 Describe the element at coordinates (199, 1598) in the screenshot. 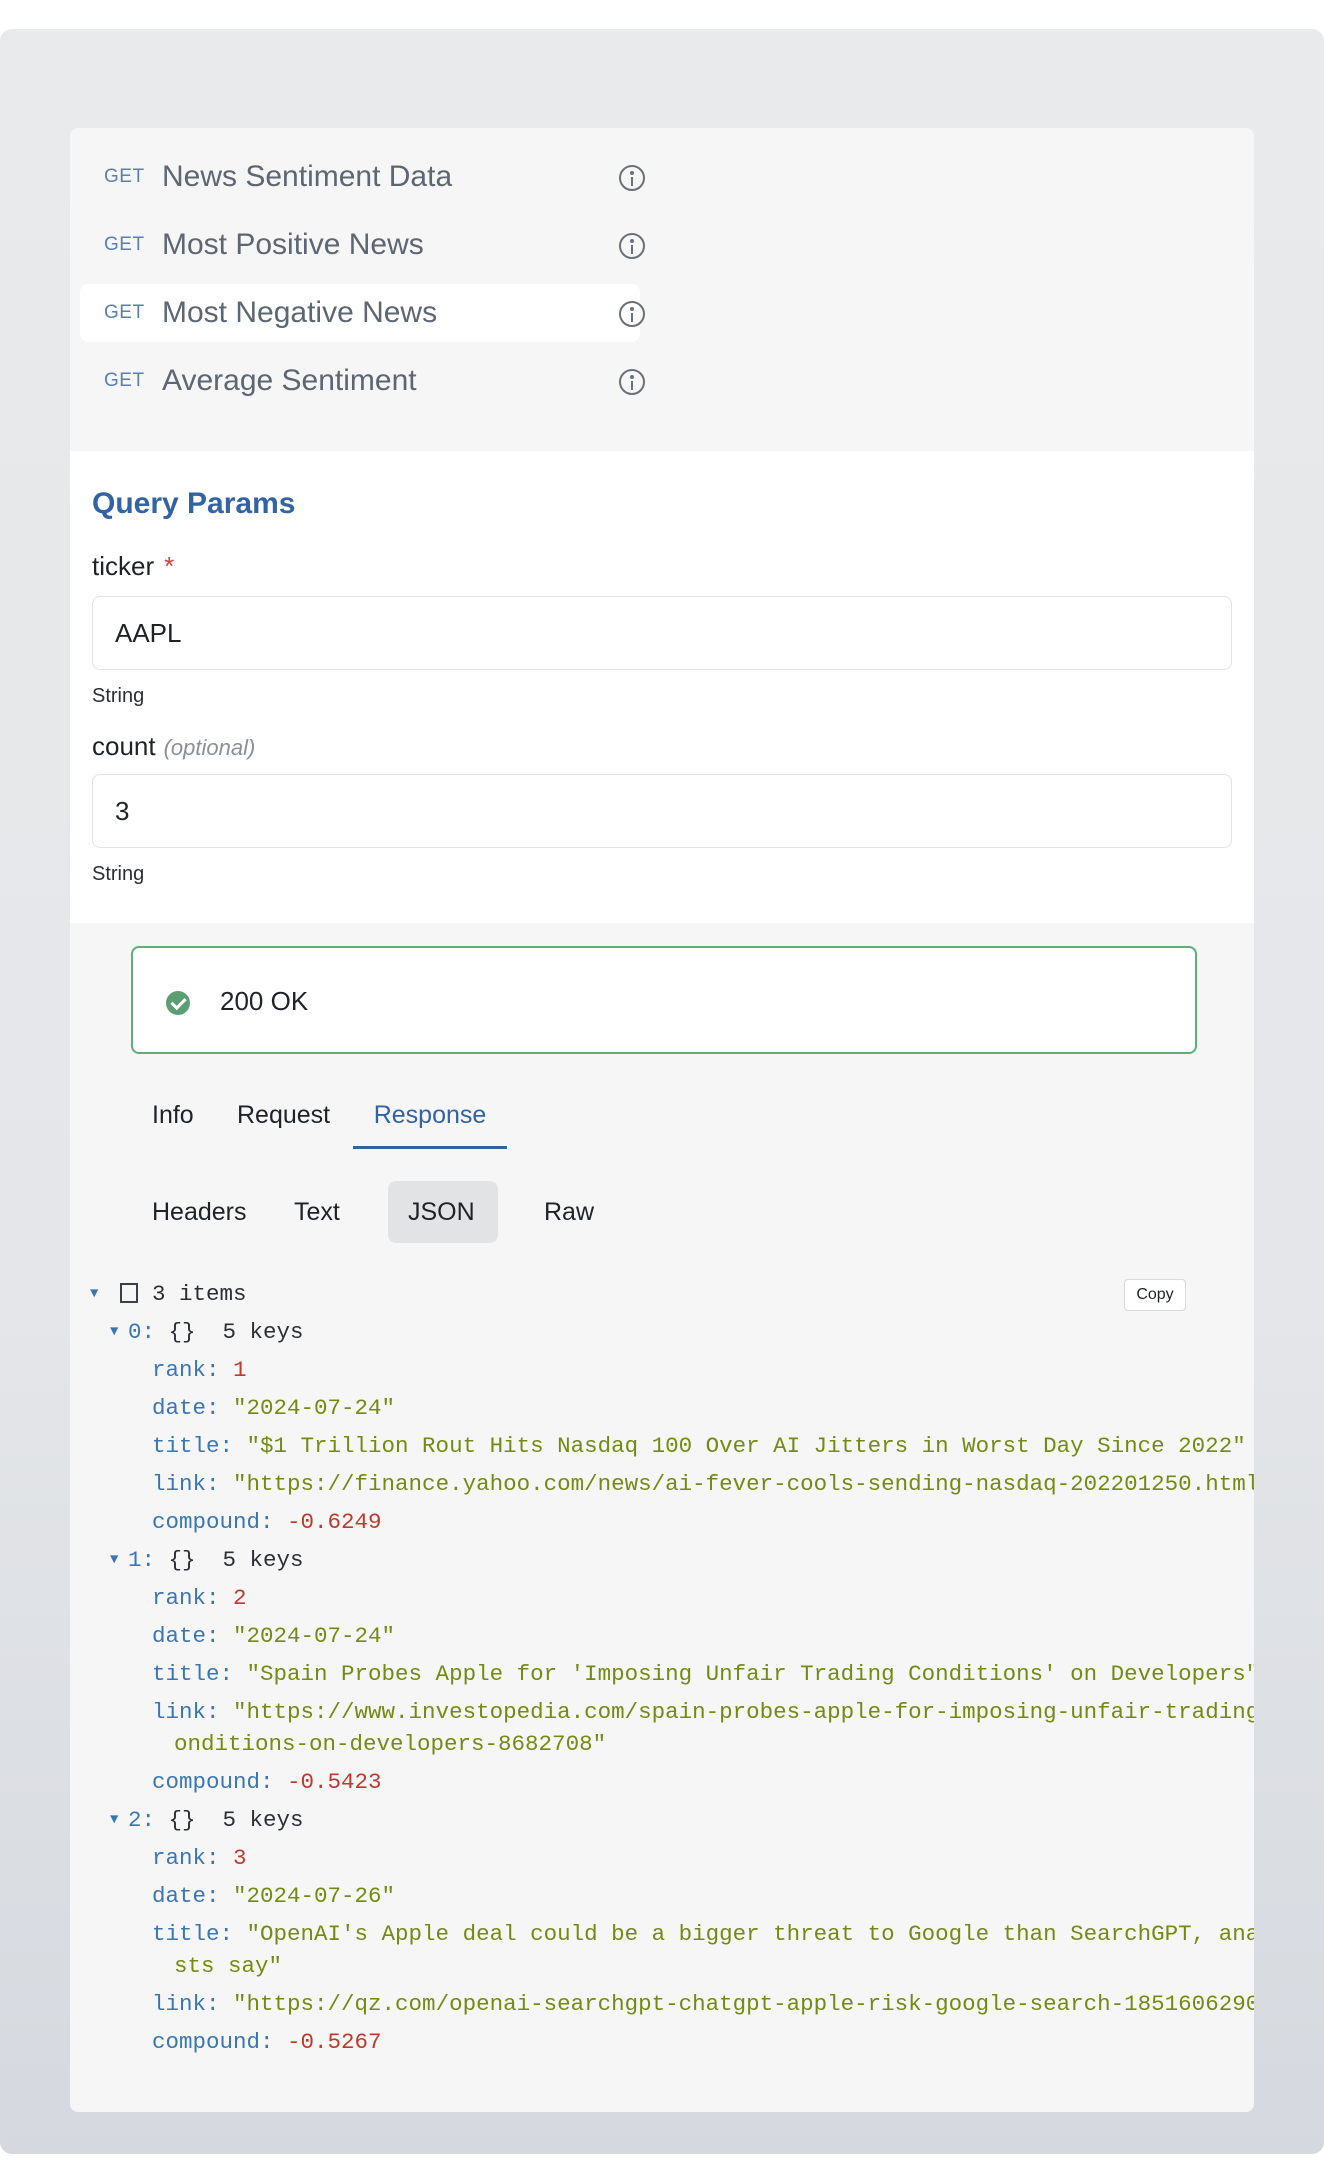

I see `json-row: rank: 2` at that location.